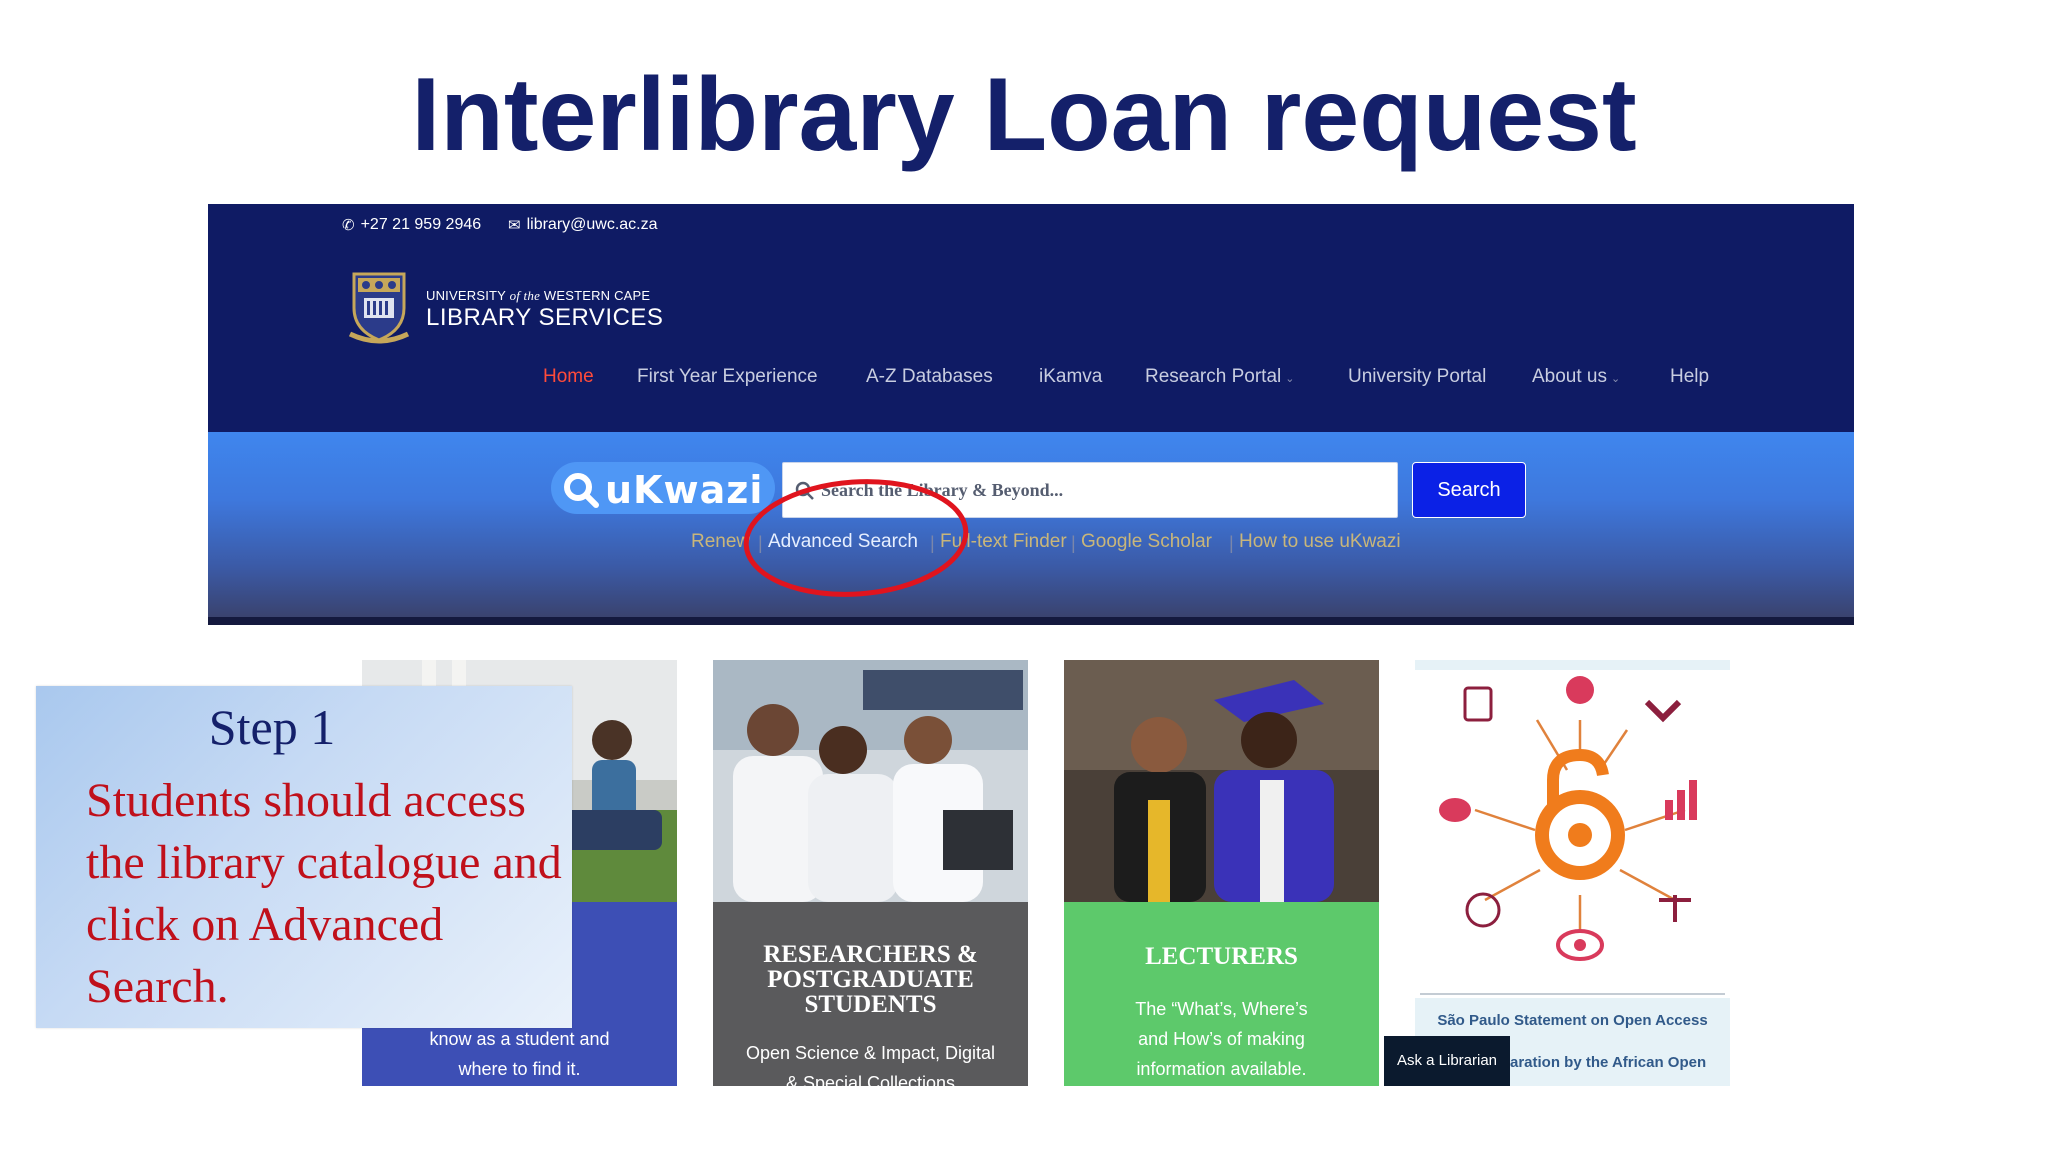 The image size is (2048, 1152). Describe the element at coordinates (727, 381) in the screenshot. I see `nav-first-year-experience: First Year Experience` at that location.